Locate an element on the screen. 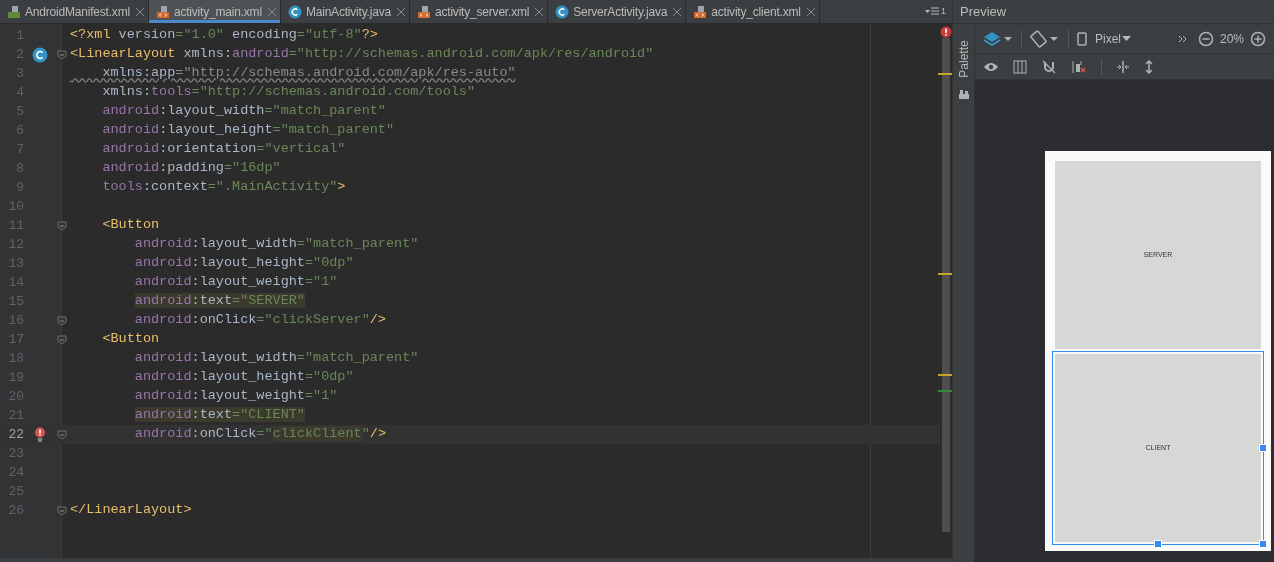 This screenshot has height=562, width=1274. code-line: xmlns:app="http://schemas.android.com/apk/res-auto" is located at coordinates (308, 73).